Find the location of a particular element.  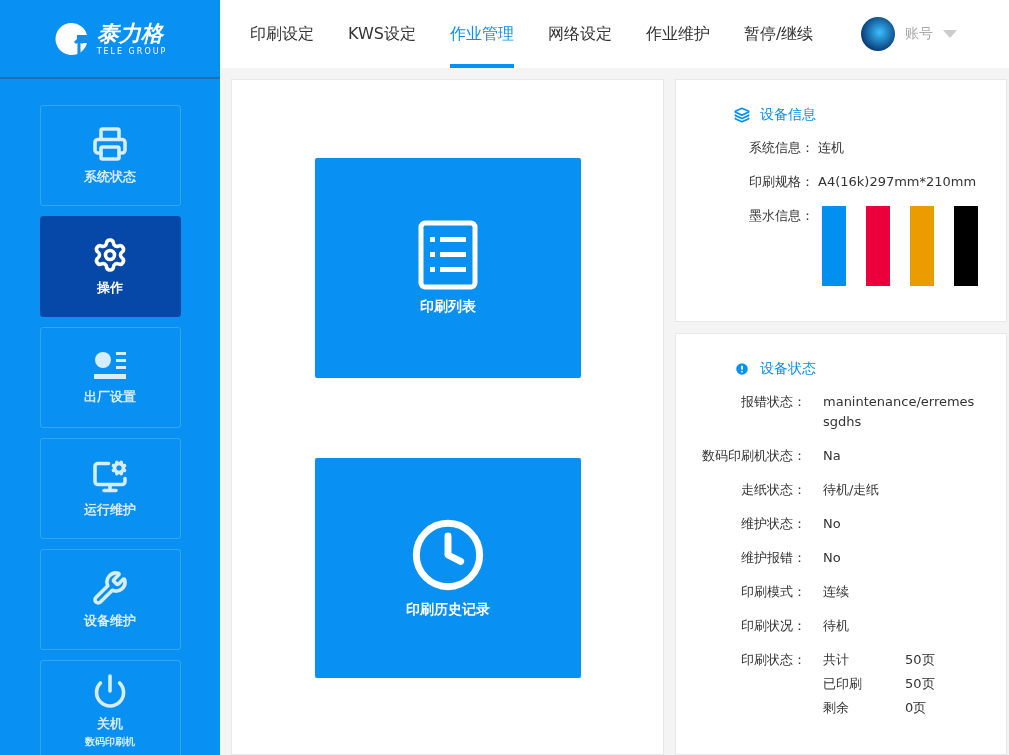

count-name: 已印刷 is located at coordinates (843, 684).